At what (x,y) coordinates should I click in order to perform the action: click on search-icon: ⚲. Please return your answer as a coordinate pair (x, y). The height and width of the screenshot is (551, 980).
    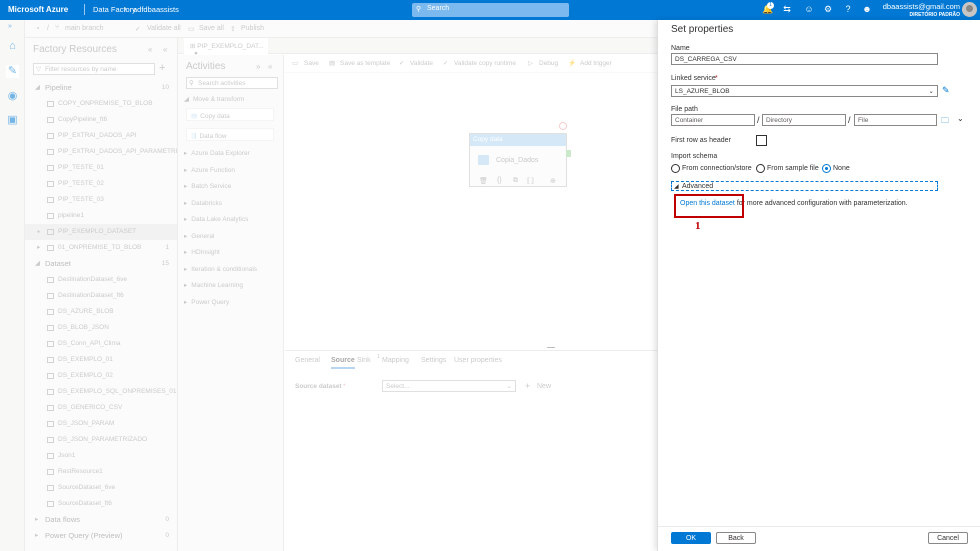
    Looking at the image, I should click on (419, 9).